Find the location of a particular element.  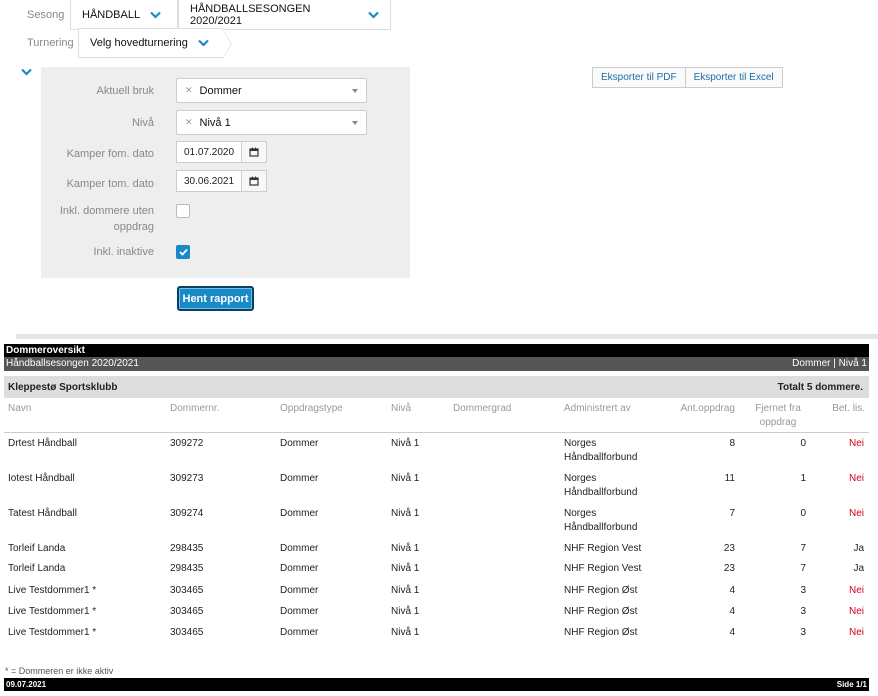

season-selector: HÅNDBALLSESONGEN 2020/2021 is located at coordinates (284, 15).